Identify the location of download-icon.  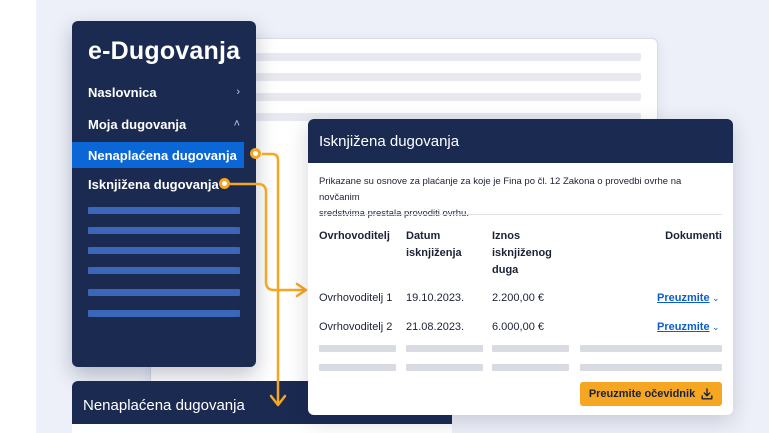
(707, 394).